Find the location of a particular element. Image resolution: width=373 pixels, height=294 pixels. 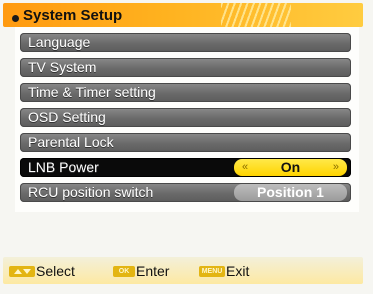

help-exit-label: Exit is located at coordinates (238, 271).